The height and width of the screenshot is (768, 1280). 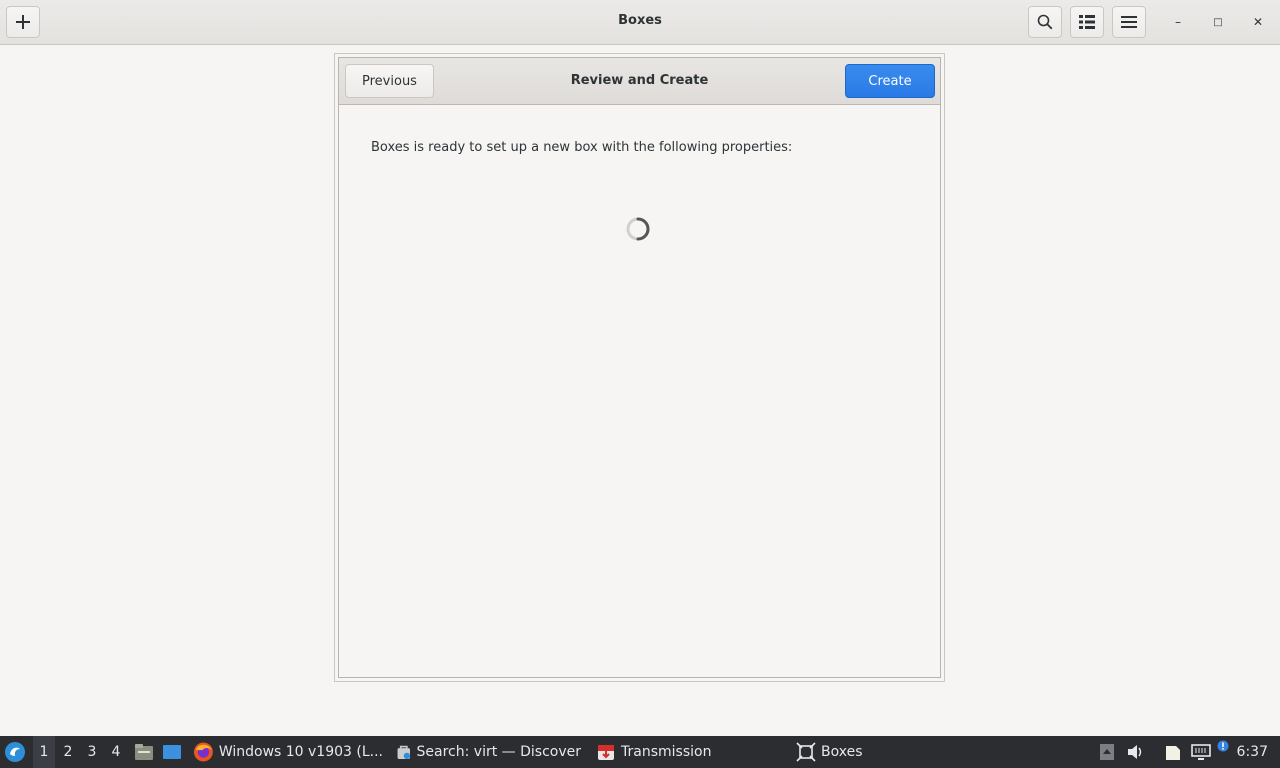 What do you see at coordinates (890, 81) in the screenshot?
I see `create-button: Create` at bounding box center [890, 81].